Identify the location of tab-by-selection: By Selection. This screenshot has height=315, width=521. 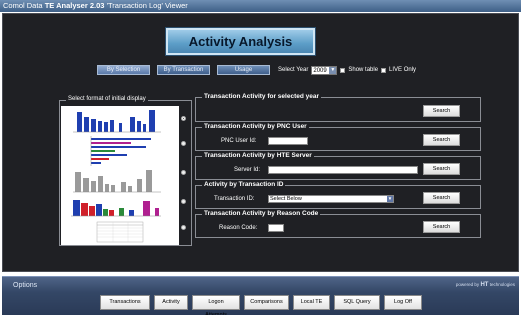
(123, 70).